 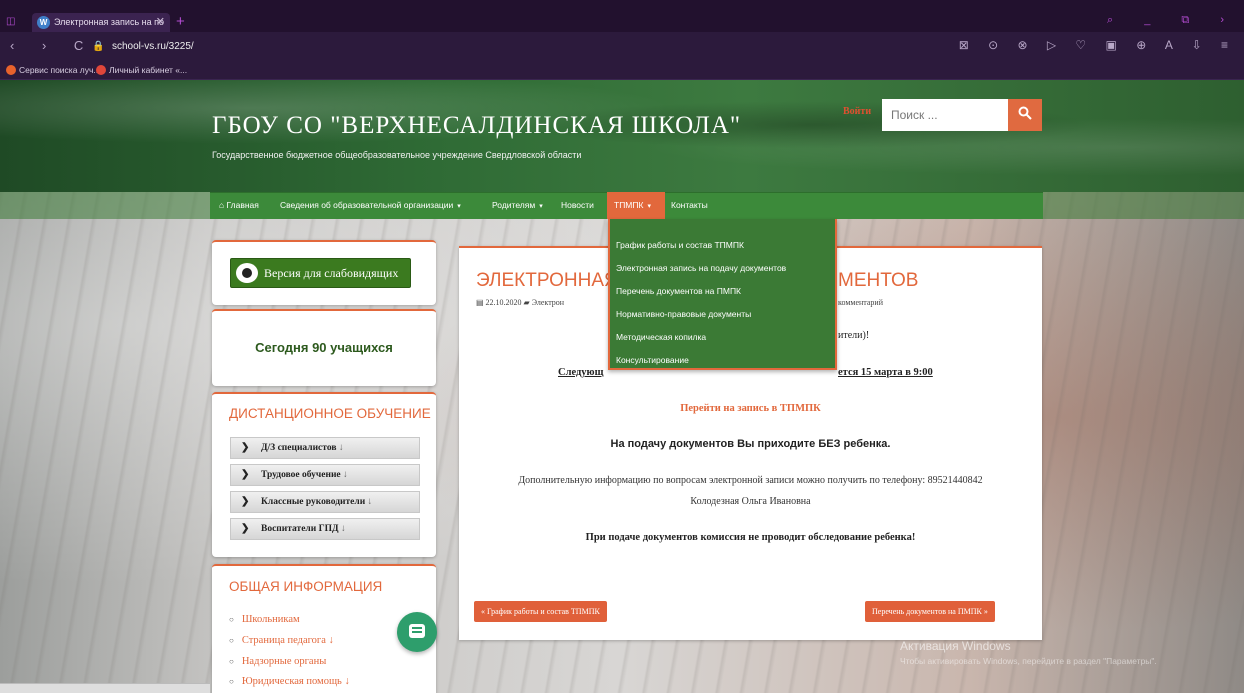 I want to click on nav-label: Сведения об образовательной организации, so click(x=367, y=205).